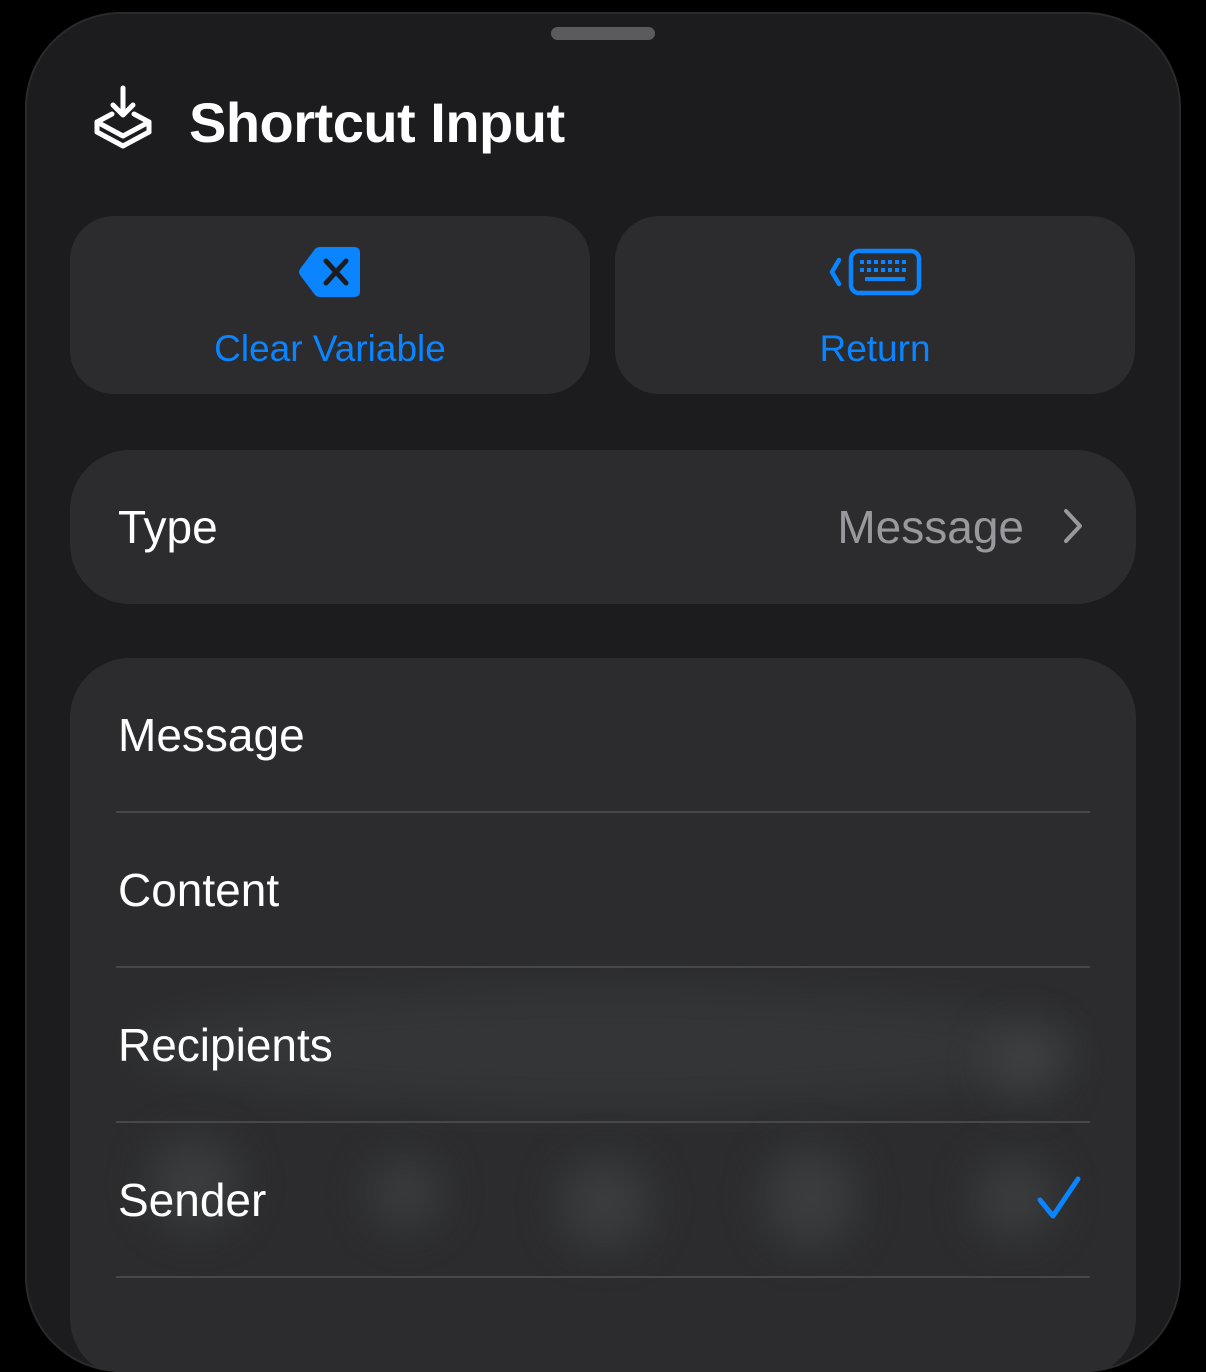 The width and height of the screenshot is (1206, 1372). I want to click on type-value: Message, so click(930, 527).